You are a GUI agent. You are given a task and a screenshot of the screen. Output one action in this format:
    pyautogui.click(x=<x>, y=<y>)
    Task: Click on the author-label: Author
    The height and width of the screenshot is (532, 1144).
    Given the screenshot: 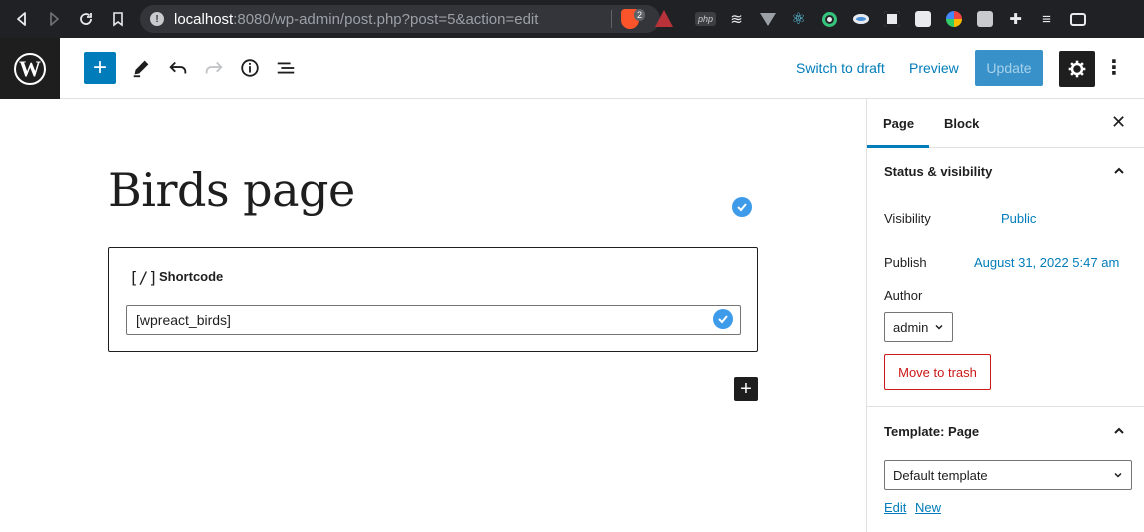 What is the action you would take?
    pyautogui.click(x=903, y=295)
    